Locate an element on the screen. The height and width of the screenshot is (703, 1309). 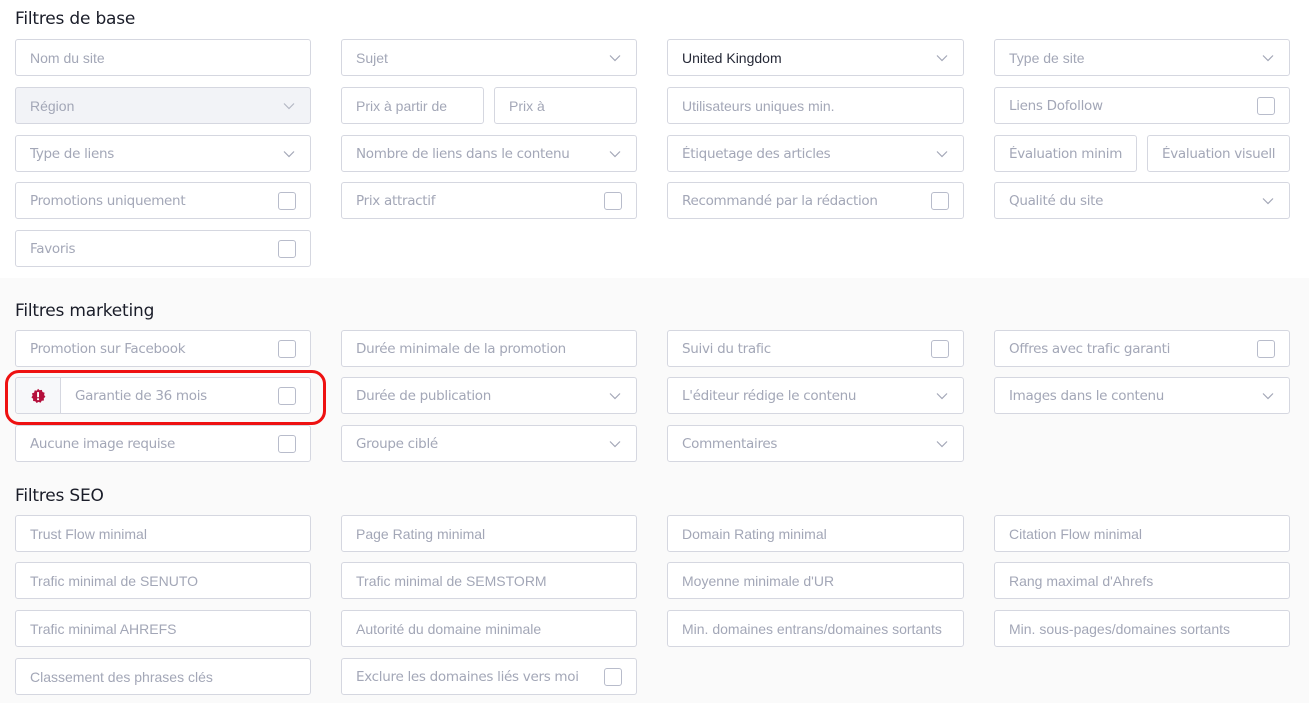
min-rating-placeholder: Évaluation minimale is located at coordinates (1065, 153).